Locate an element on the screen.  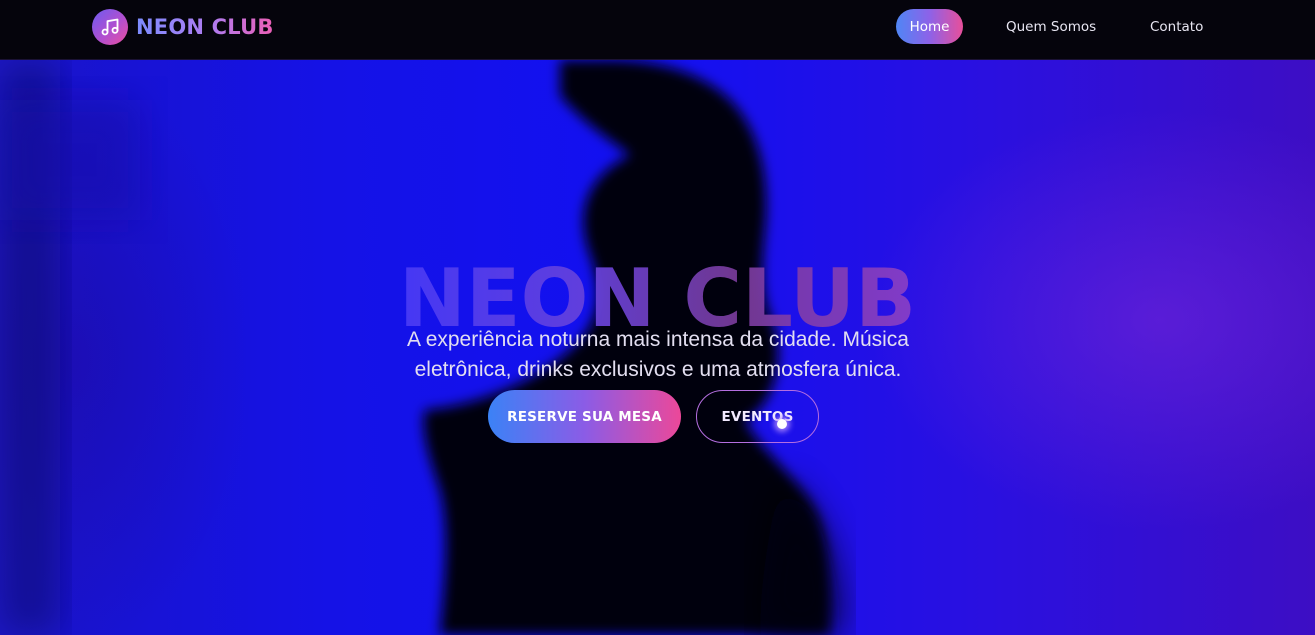
events-button: EVENTOS is located at coordinates (757, 416).